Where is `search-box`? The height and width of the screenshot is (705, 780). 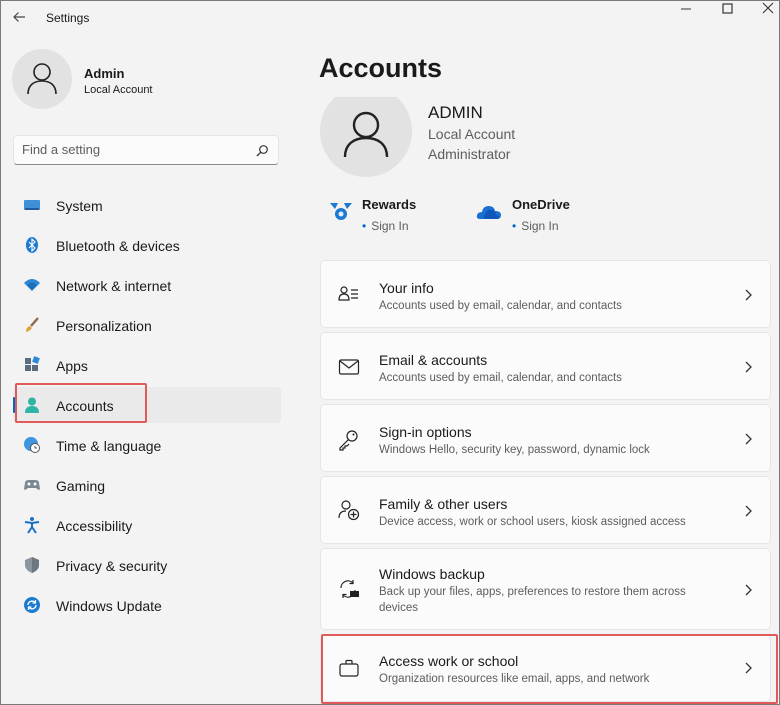 search-box is located at coordinates (146, 150).